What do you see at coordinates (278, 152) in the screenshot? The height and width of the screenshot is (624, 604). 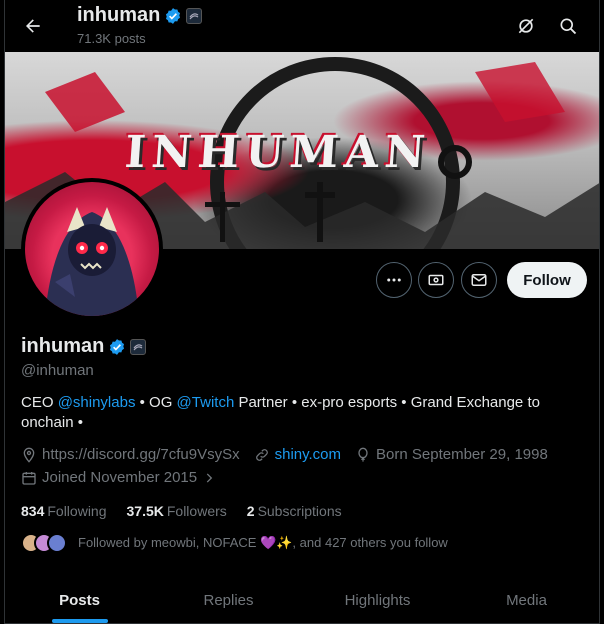 I see `banner-title: INHUMAN` at bounding box center [278, 152].